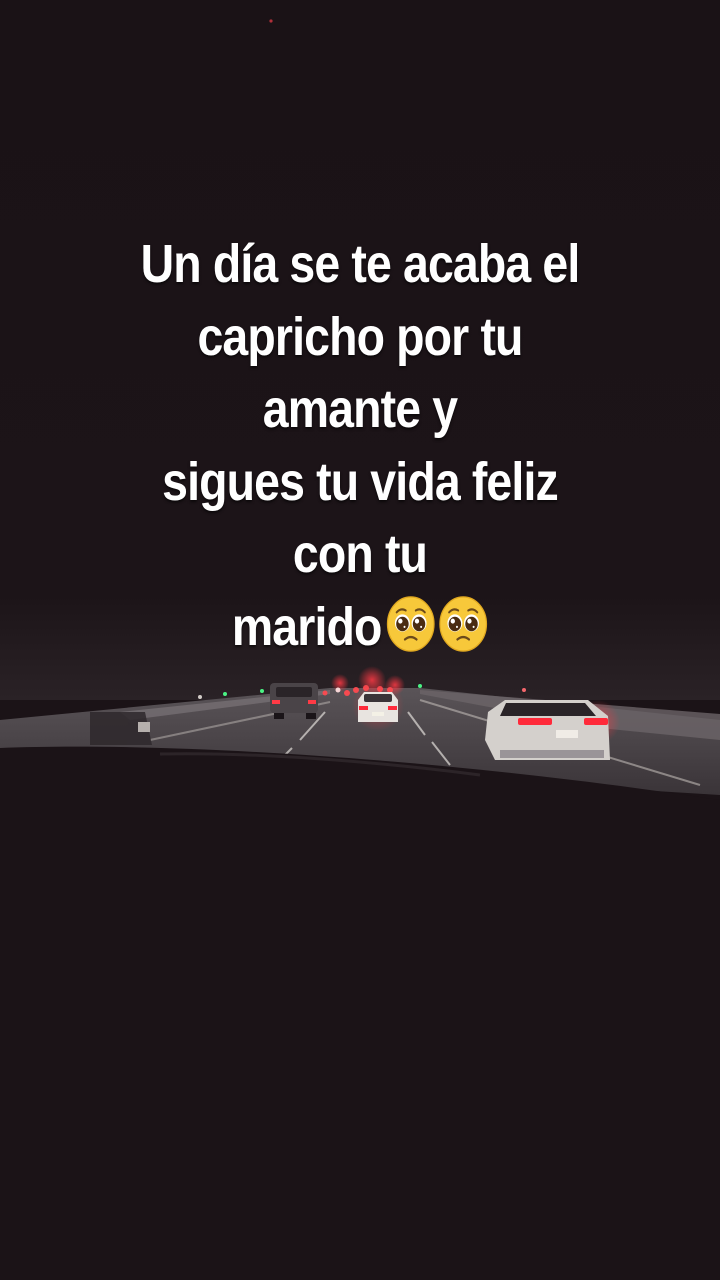  What do you see at coordinates (360, 264) in the screenshot?
I see `caption-line-1: Un día se te acaba el` at bounding box center [360, 264].